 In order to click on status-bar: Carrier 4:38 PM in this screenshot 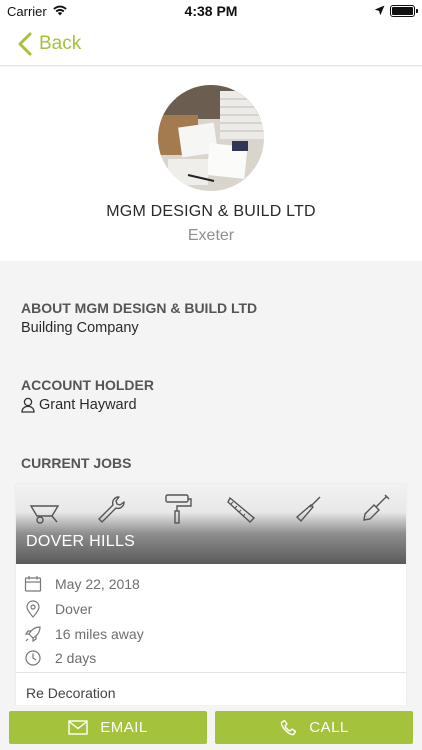, I will do `click(211, 11)`.